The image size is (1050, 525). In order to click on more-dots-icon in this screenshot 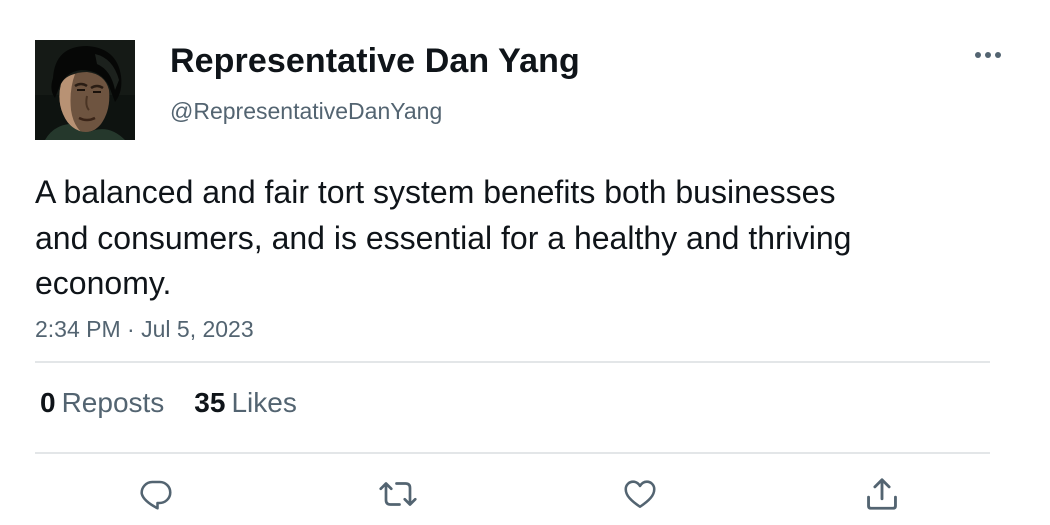, I will do `click(988, 55)`.